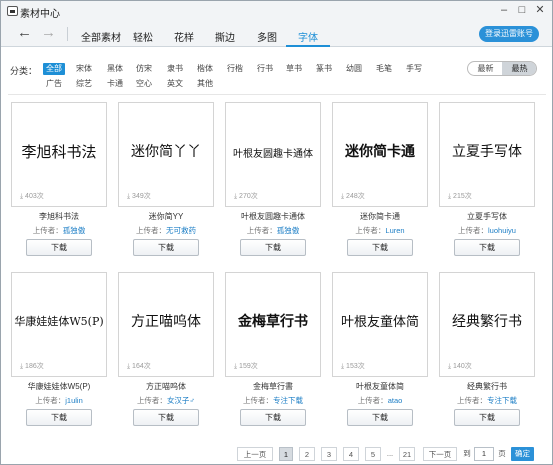 This screenshot has height=465, width=553. What do you see at coordinates (246, 196) in the screenshot?
I see `download-count: ⤓ 270次` at bounding box center [246, 196].